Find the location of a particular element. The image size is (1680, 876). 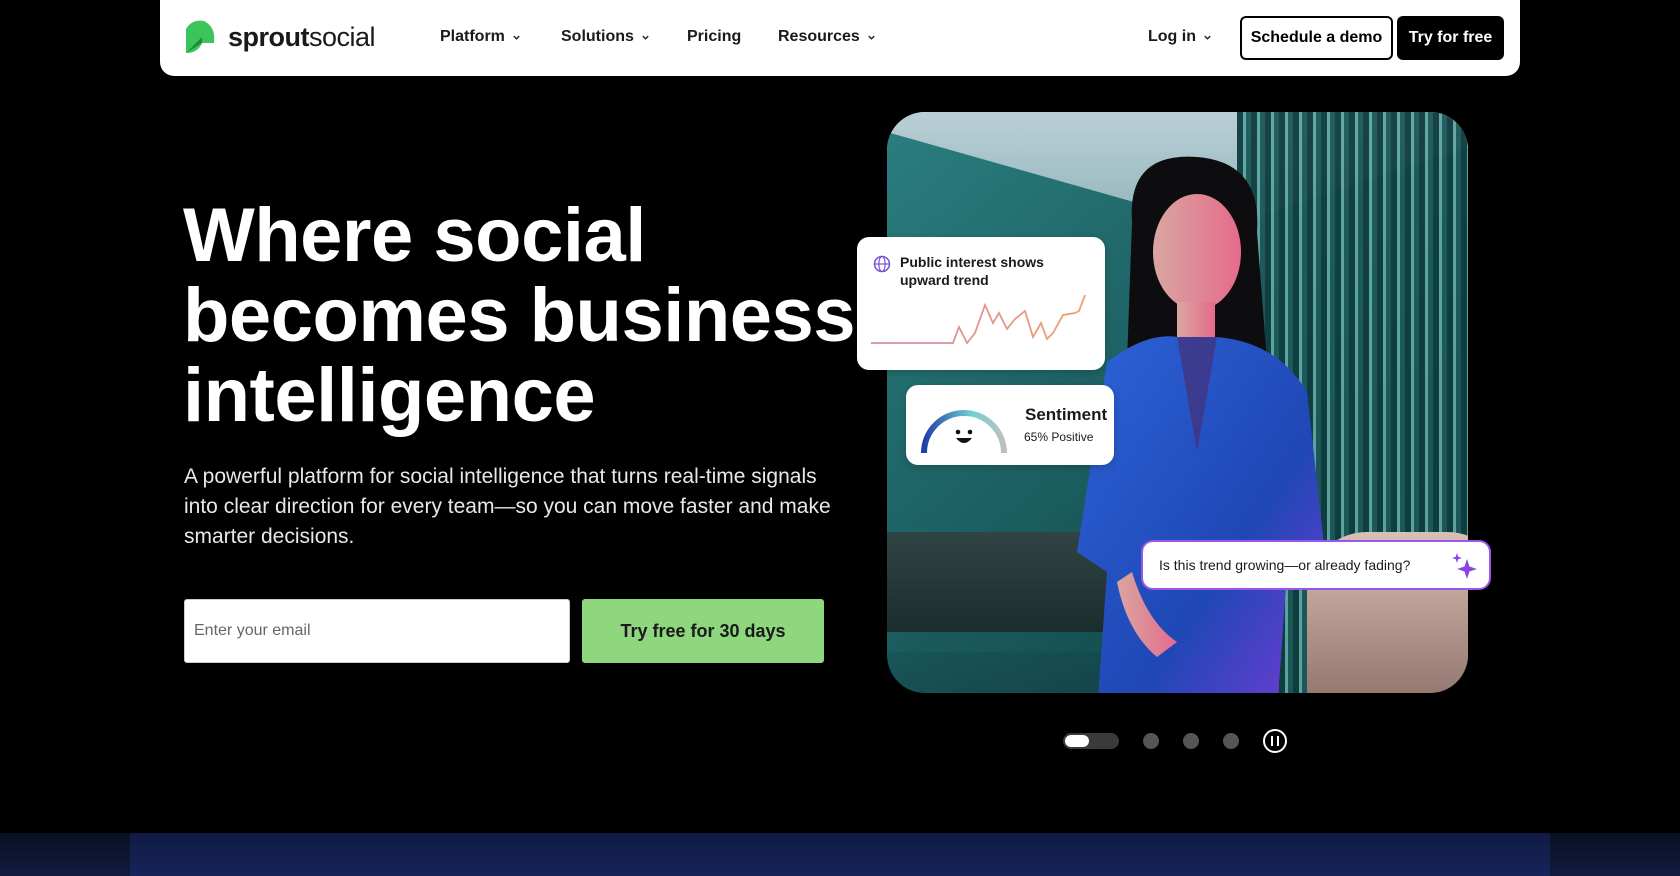

nav-platform: Platform is located at coordinates (480, 37).